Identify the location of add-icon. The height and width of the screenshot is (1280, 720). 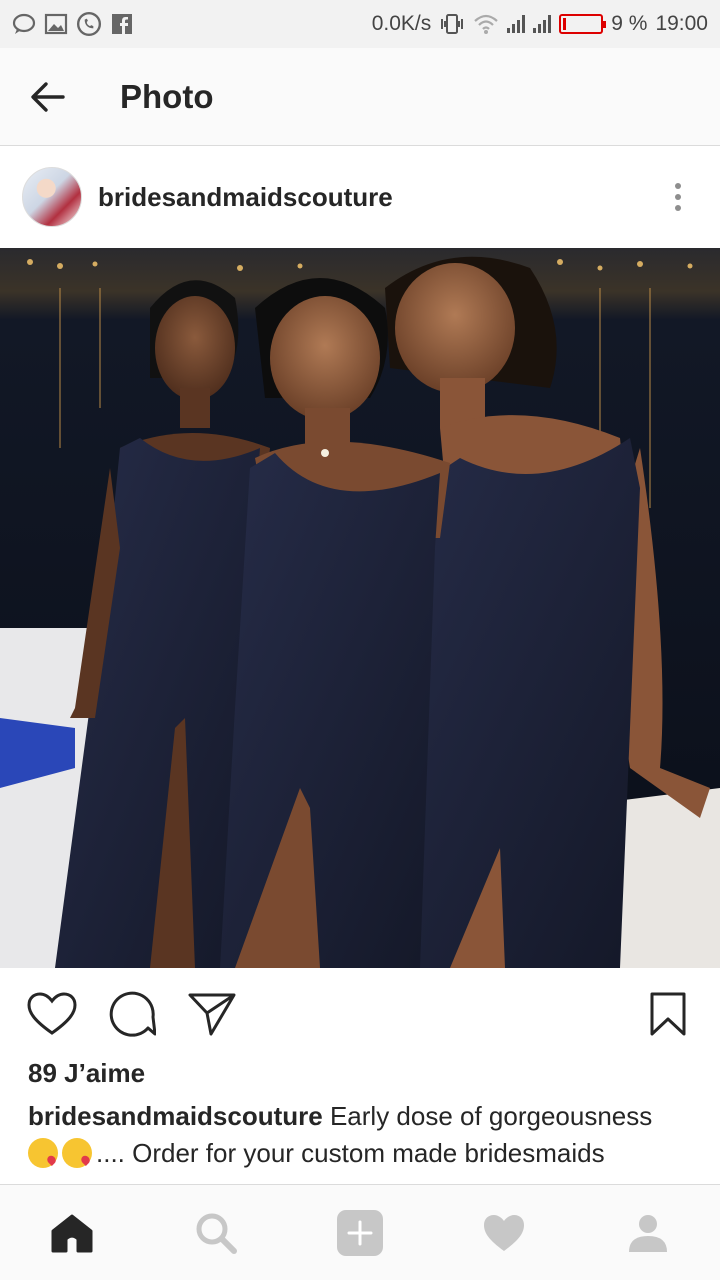
(360, 1232).